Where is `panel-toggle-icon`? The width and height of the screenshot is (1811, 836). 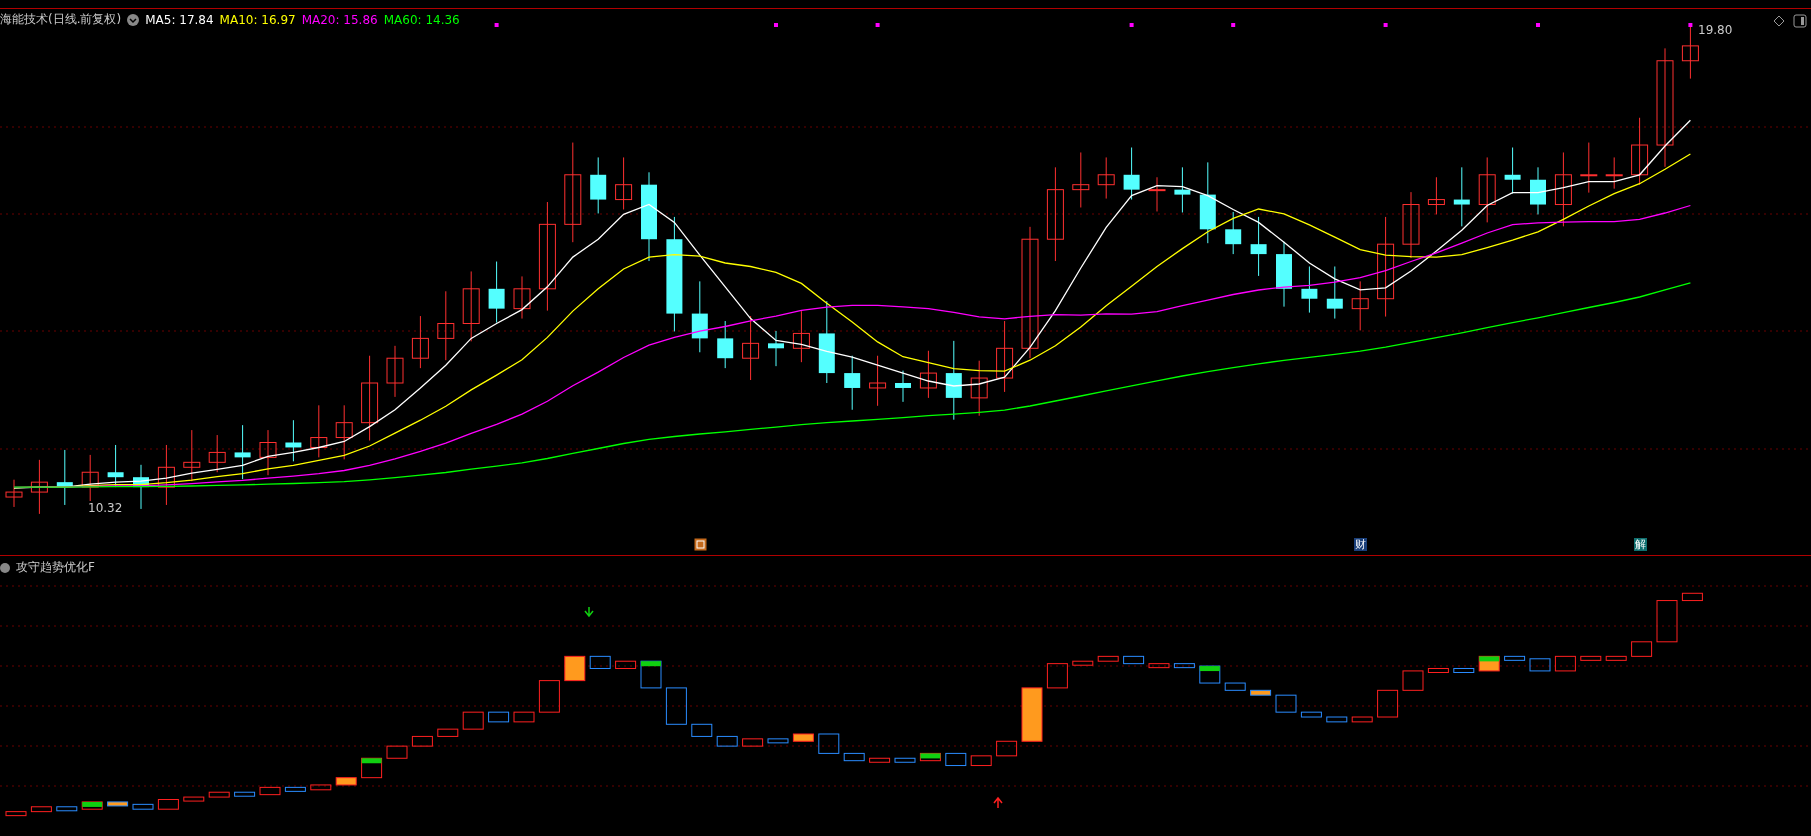 panel-toggle-icon is located at coordinates (1800, 21).